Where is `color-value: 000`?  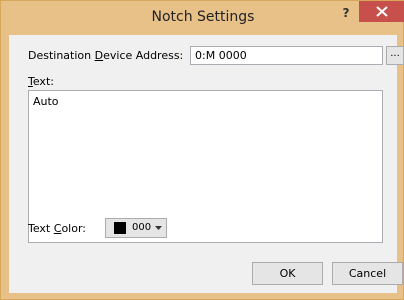 color-value: 000 is located at coordinates (142, 227).